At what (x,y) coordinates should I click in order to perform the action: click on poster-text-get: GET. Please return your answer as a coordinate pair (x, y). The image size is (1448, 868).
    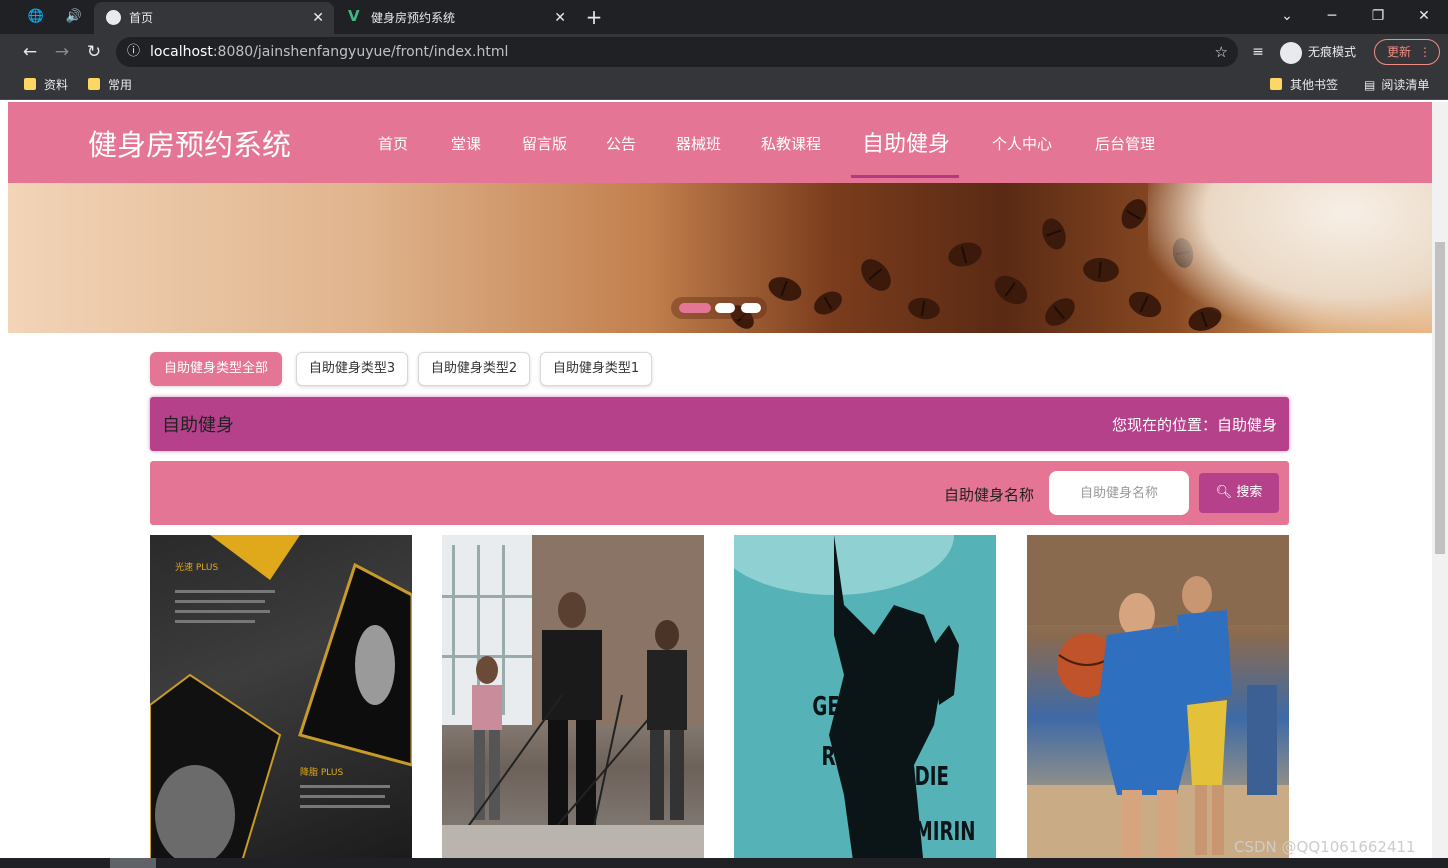
    Looking at the image, I should click on (832, 707).